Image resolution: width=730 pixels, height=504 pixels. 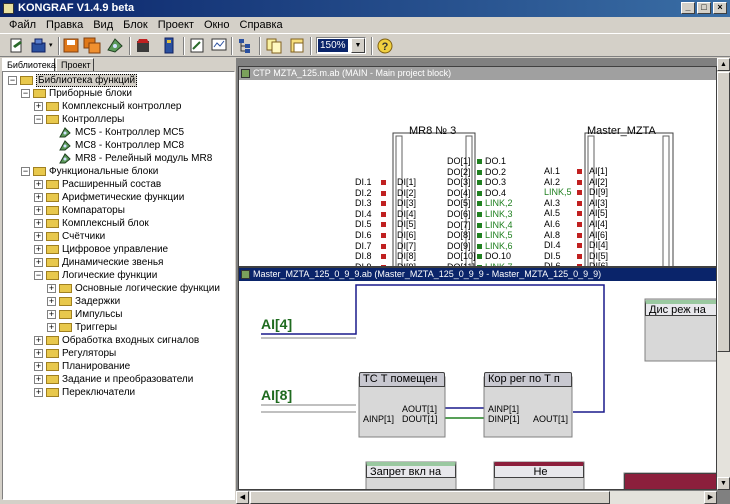 What do you see at coordinates (134, 275) in the screenshot?
I see `tree-item: − Логические функции` at bounding box center [134, 275].